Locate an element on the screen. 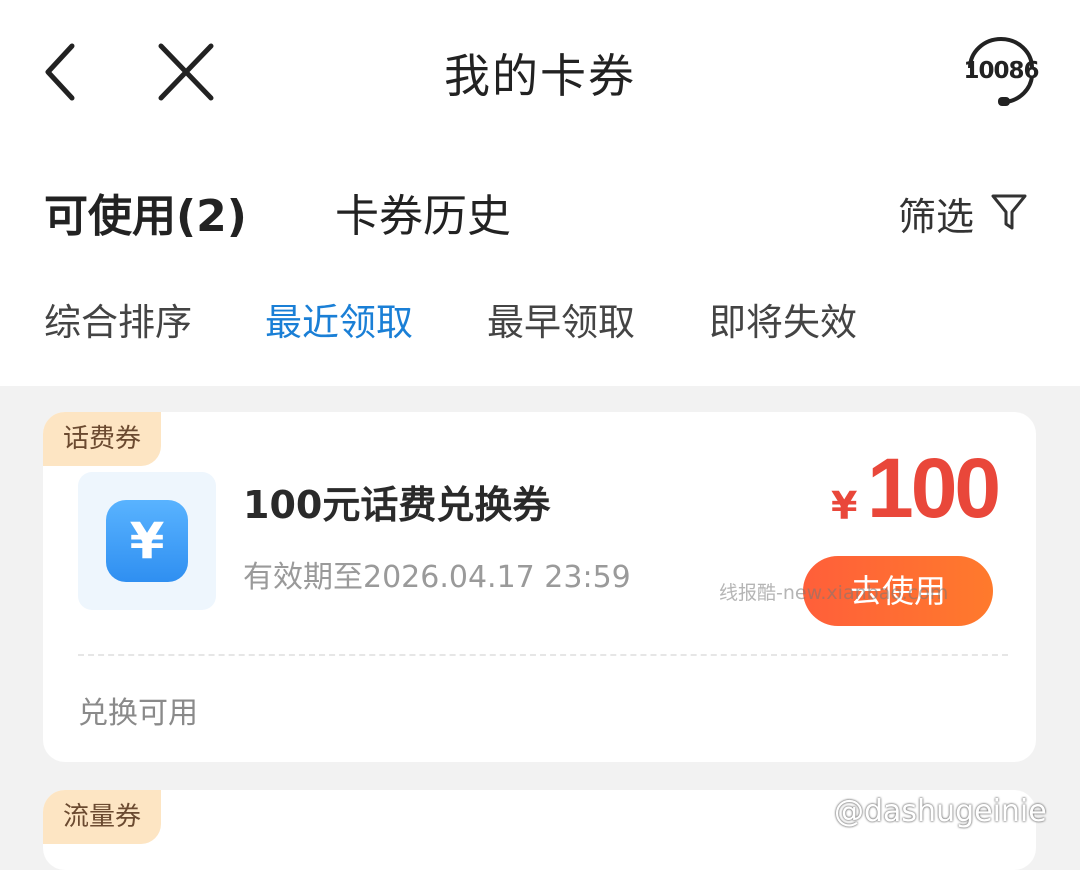  coupon-note: 兑换可用 is located at coordinates (138, 713).